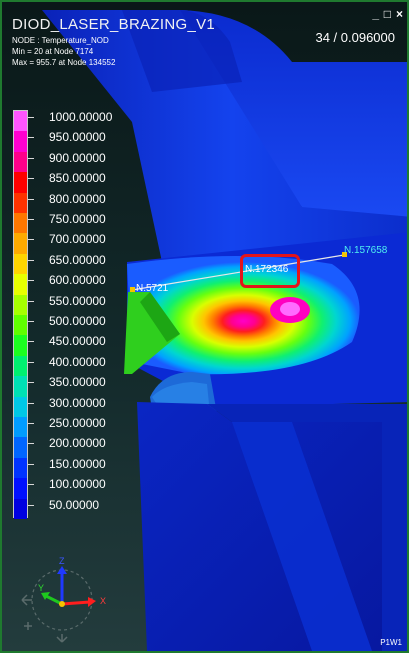 This screenshot has width=409, height=653. Describe the element at coordinates (365, 250) in the screenshot. I see `probe-label-157658: N.157658` at that location.